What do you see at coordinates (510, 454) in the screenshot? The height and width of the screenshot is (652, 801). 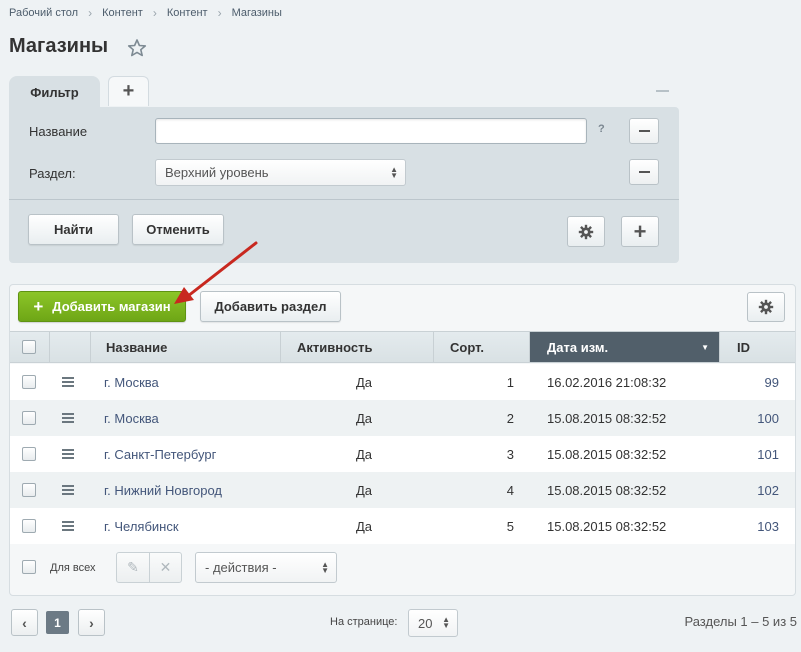 I see `row-sort: 3` at bounding box center [510, 454].